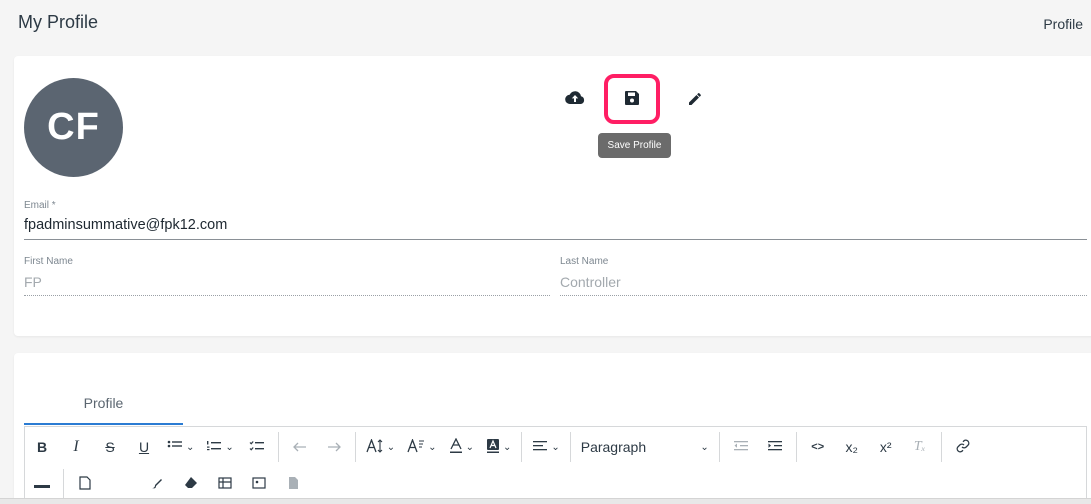  I want to click on underline-button: U, so click(144, 447).